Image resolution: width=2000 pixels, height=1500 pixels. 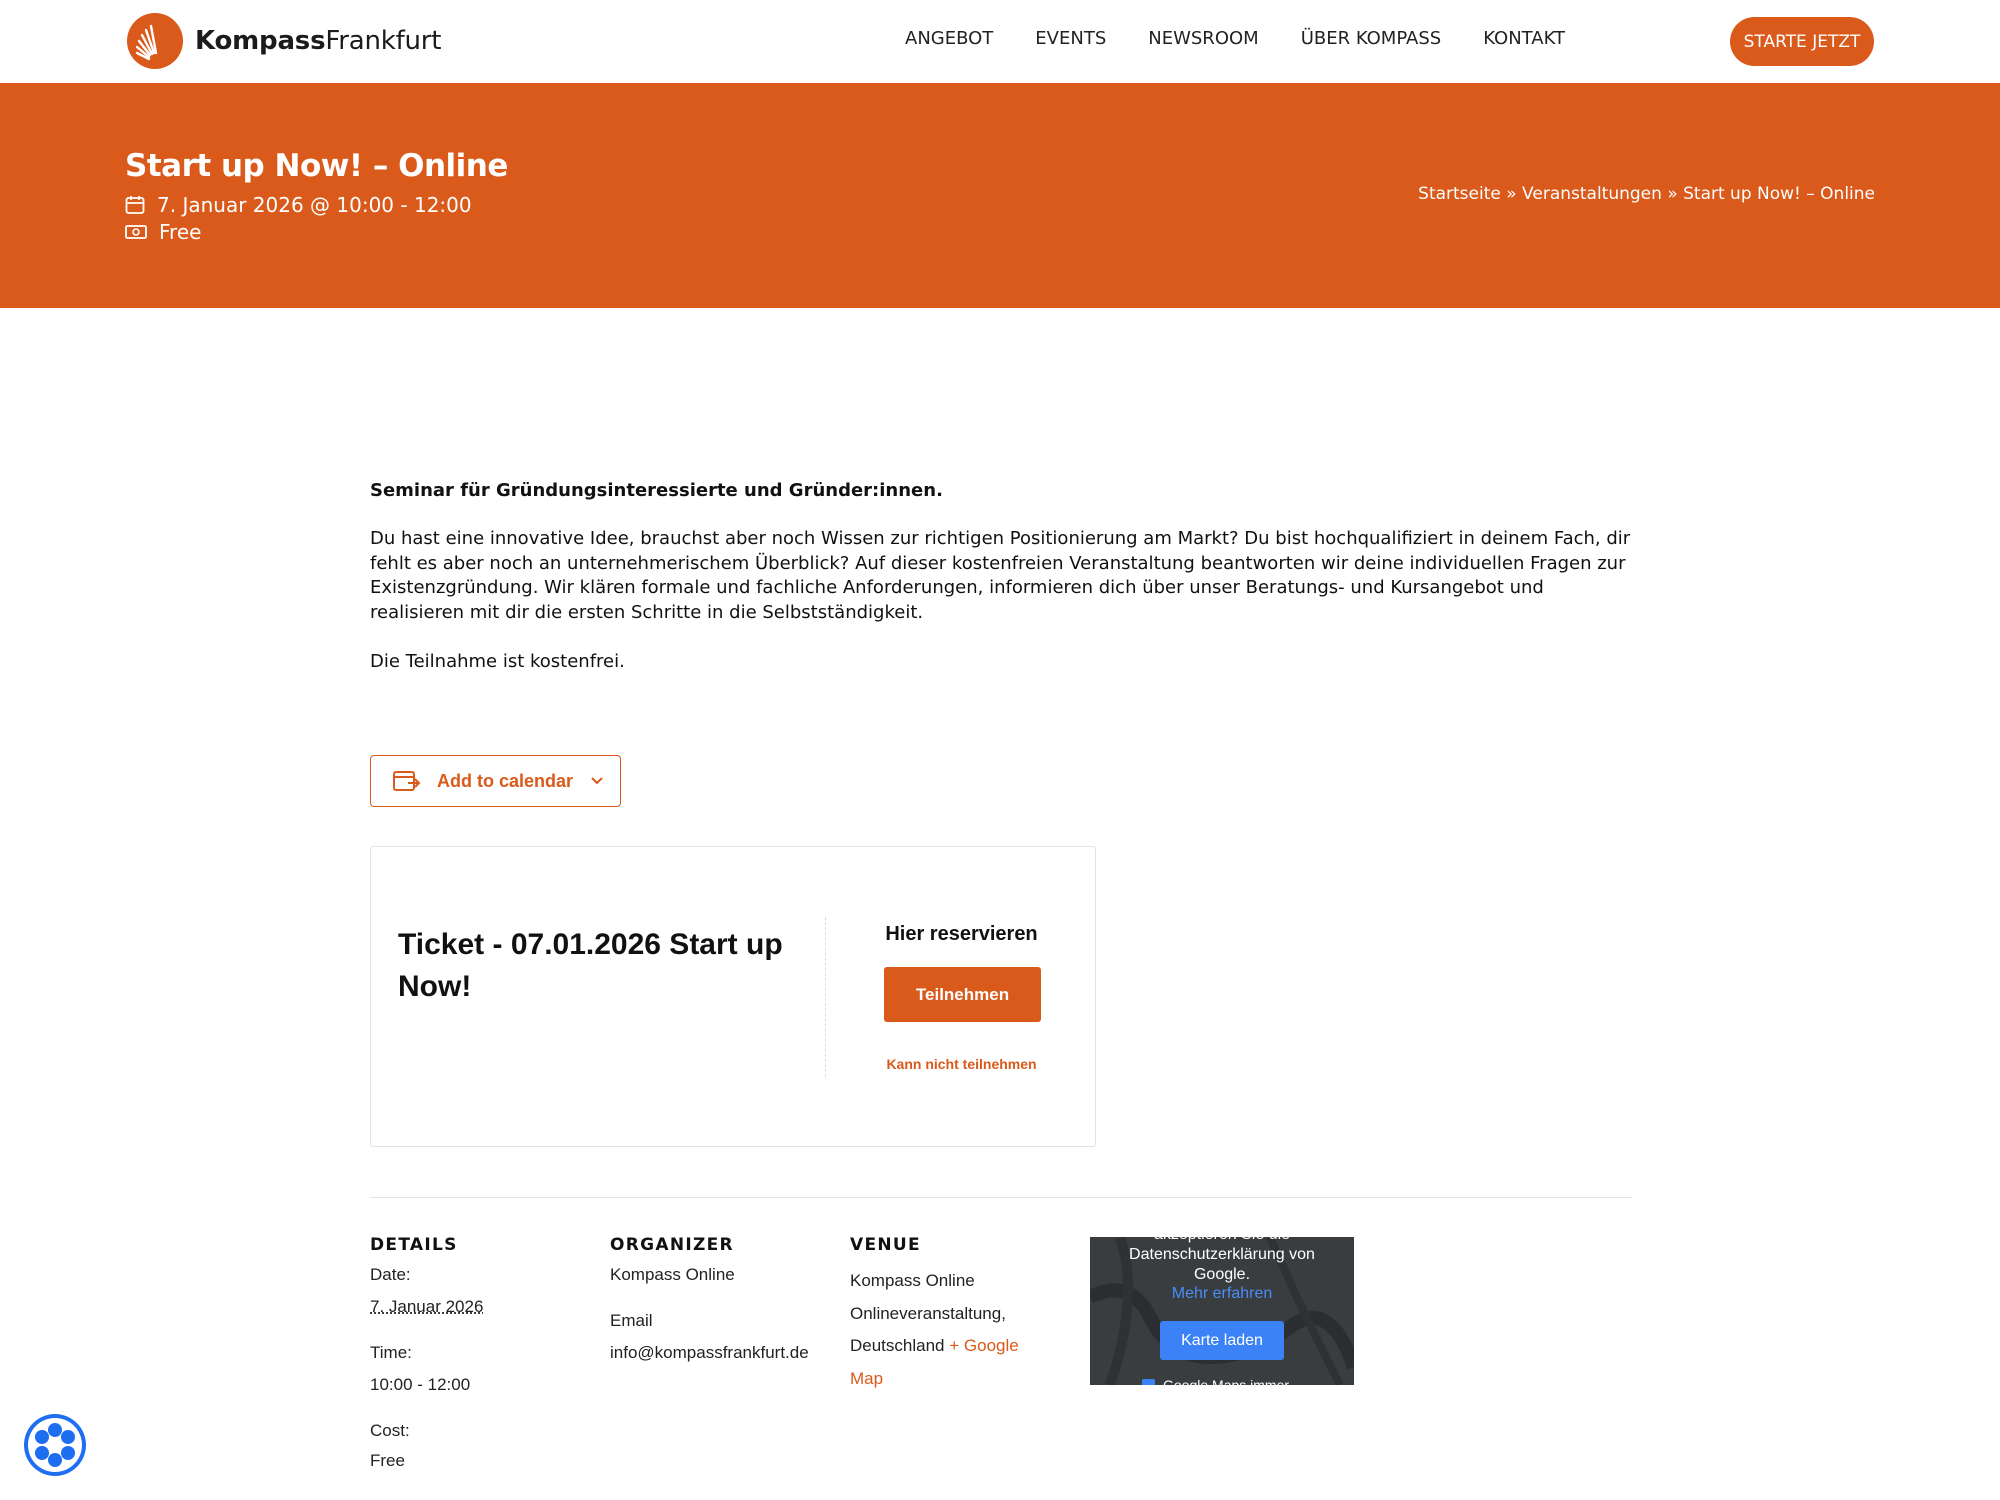 I want to click on venue-heading: VENUE, so click(x=885, y=1245).